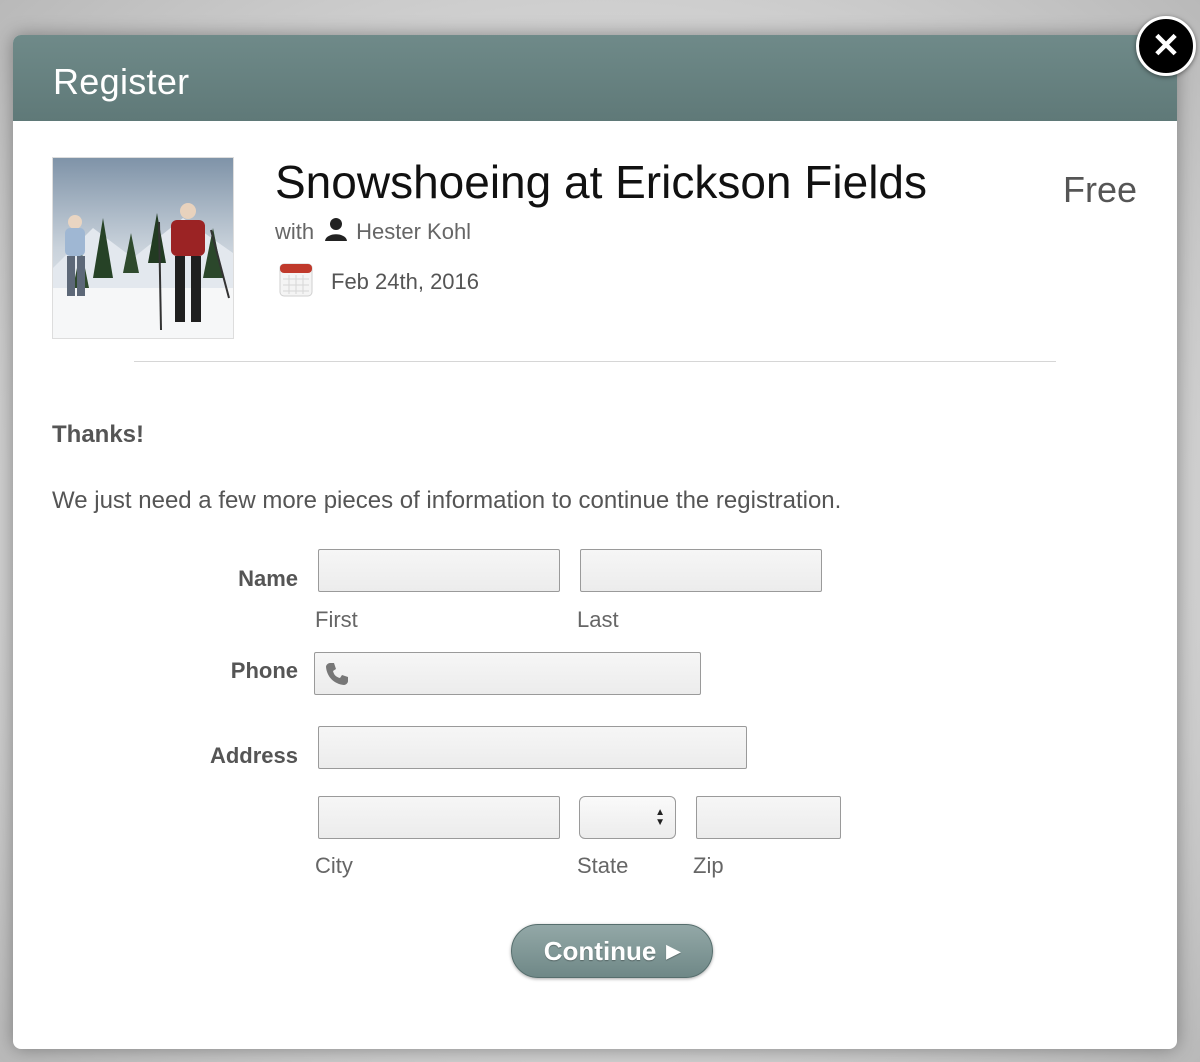  I want to click on last-name-input, so click(701, 570).